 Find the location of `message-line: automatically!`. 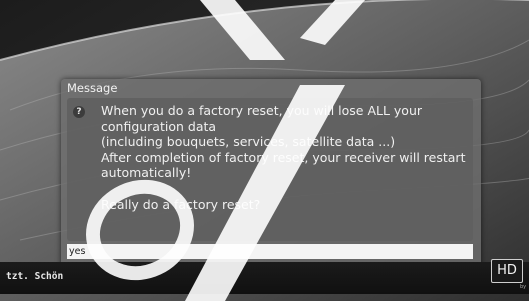

message-line: automatically! is located at coordinates (146, 172).